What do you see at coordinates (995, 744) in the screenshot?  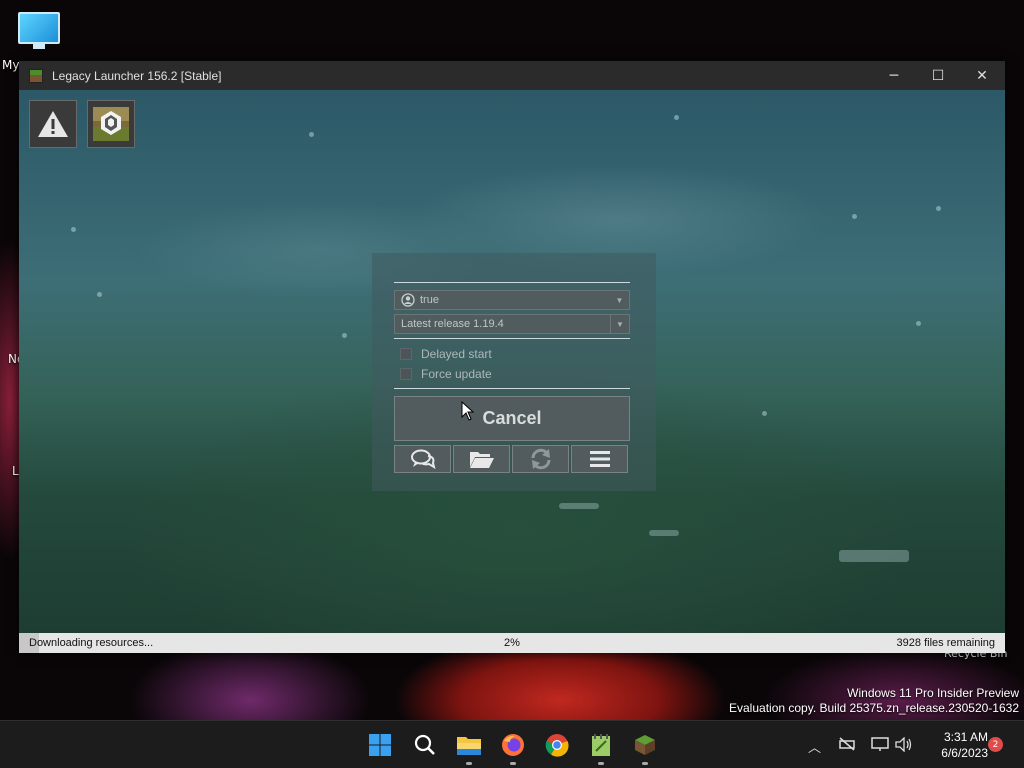 I see `notification-badge: 2` at bounding box center [995, 744].